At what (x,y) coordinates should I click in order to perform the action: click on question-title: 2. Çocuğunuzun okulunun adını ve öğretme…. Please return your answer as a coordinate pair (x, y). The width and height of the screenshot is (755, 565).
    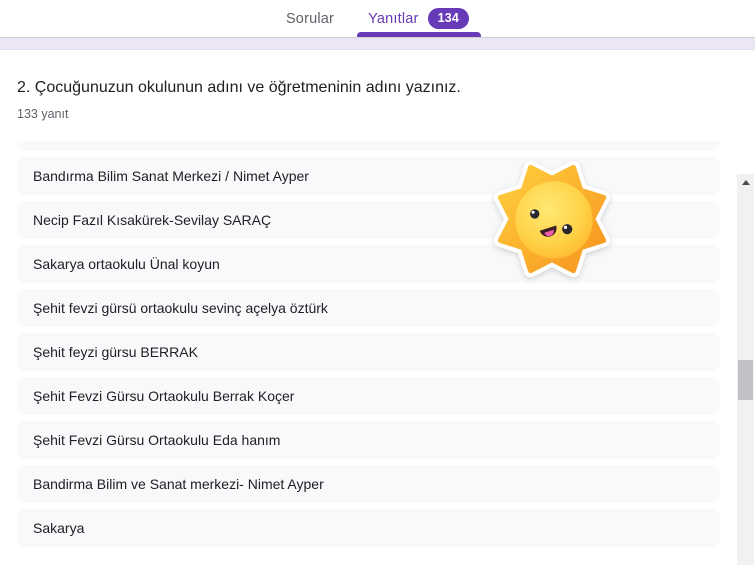
    Looking at the image, I should click on (239, 87).